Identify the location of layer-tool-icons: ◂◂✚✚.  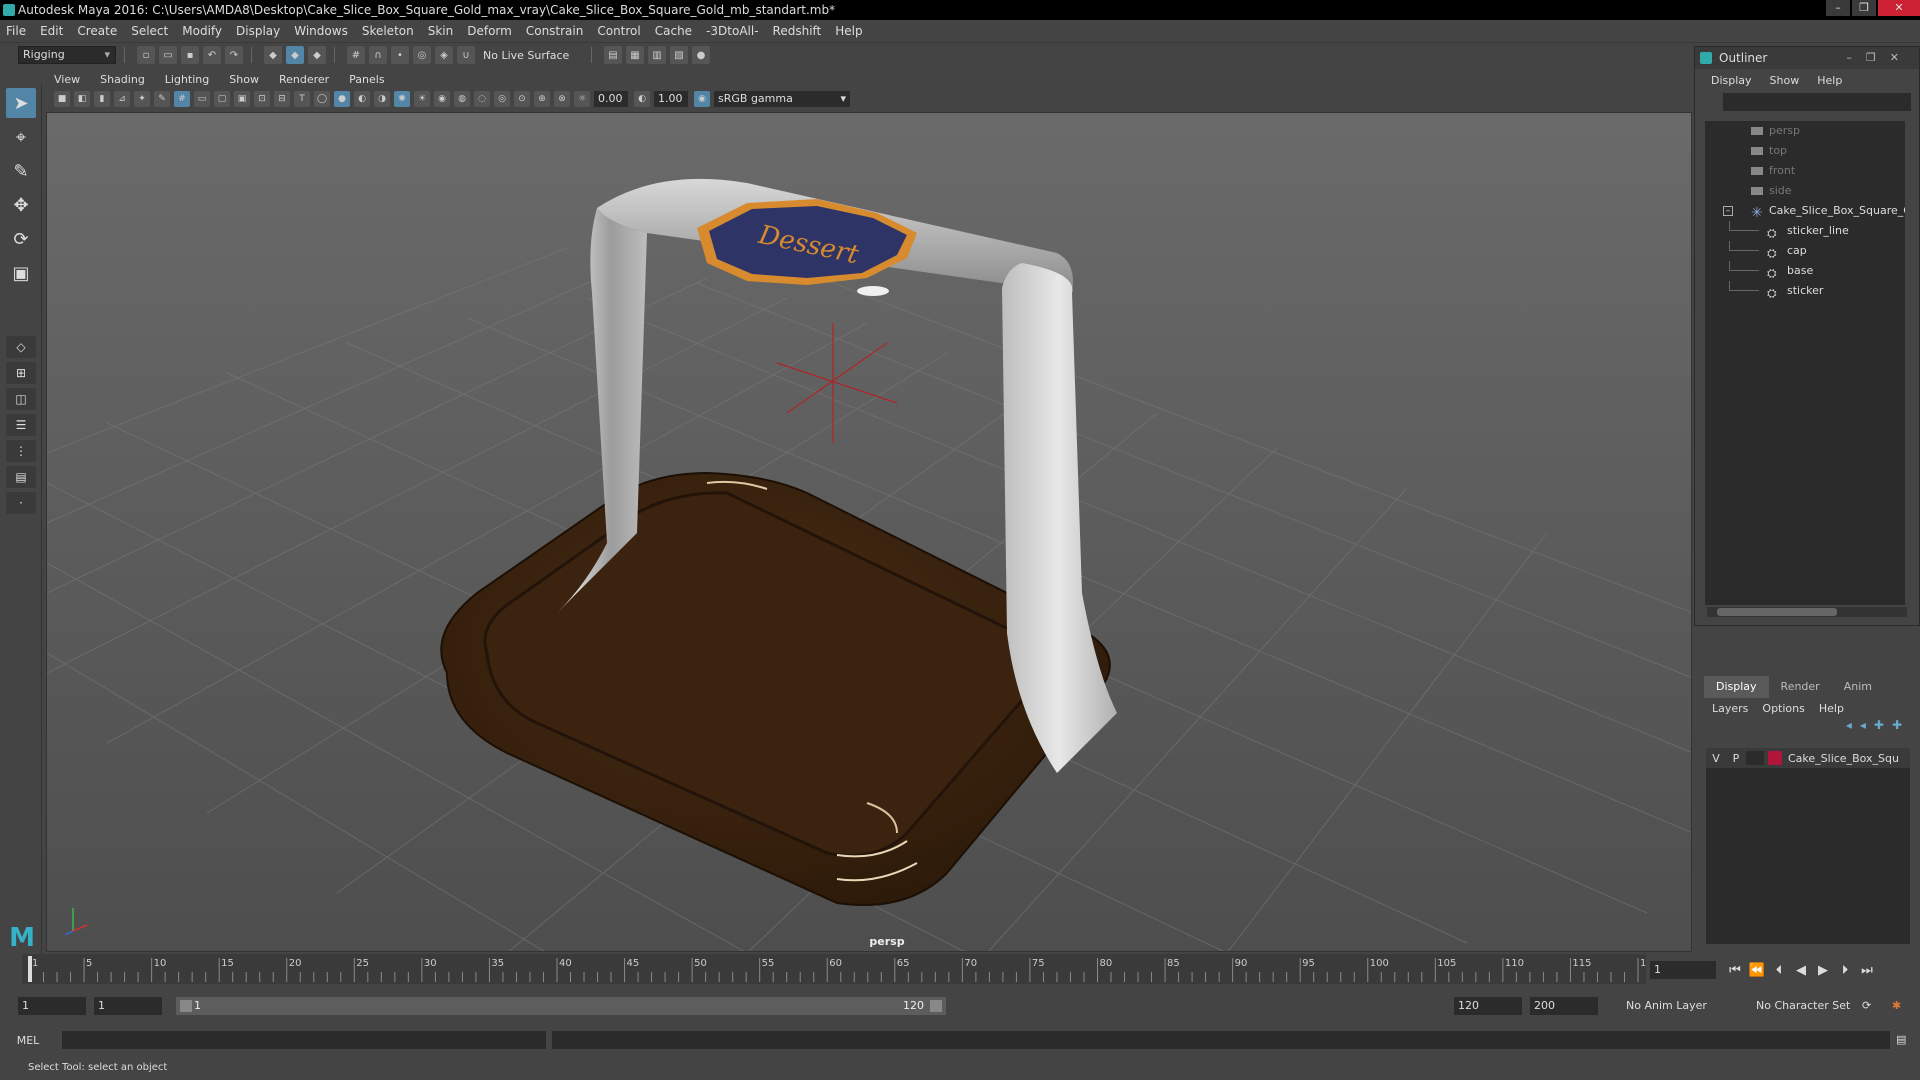
(1807, 729).